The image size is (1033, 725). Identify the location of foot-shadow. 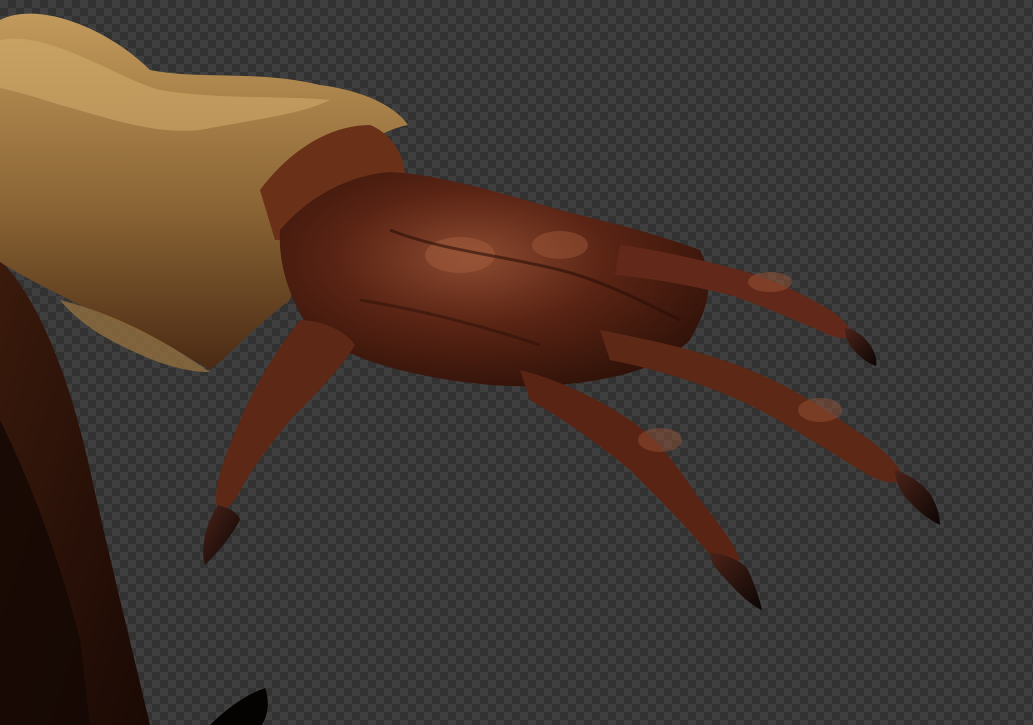
(239, 706).